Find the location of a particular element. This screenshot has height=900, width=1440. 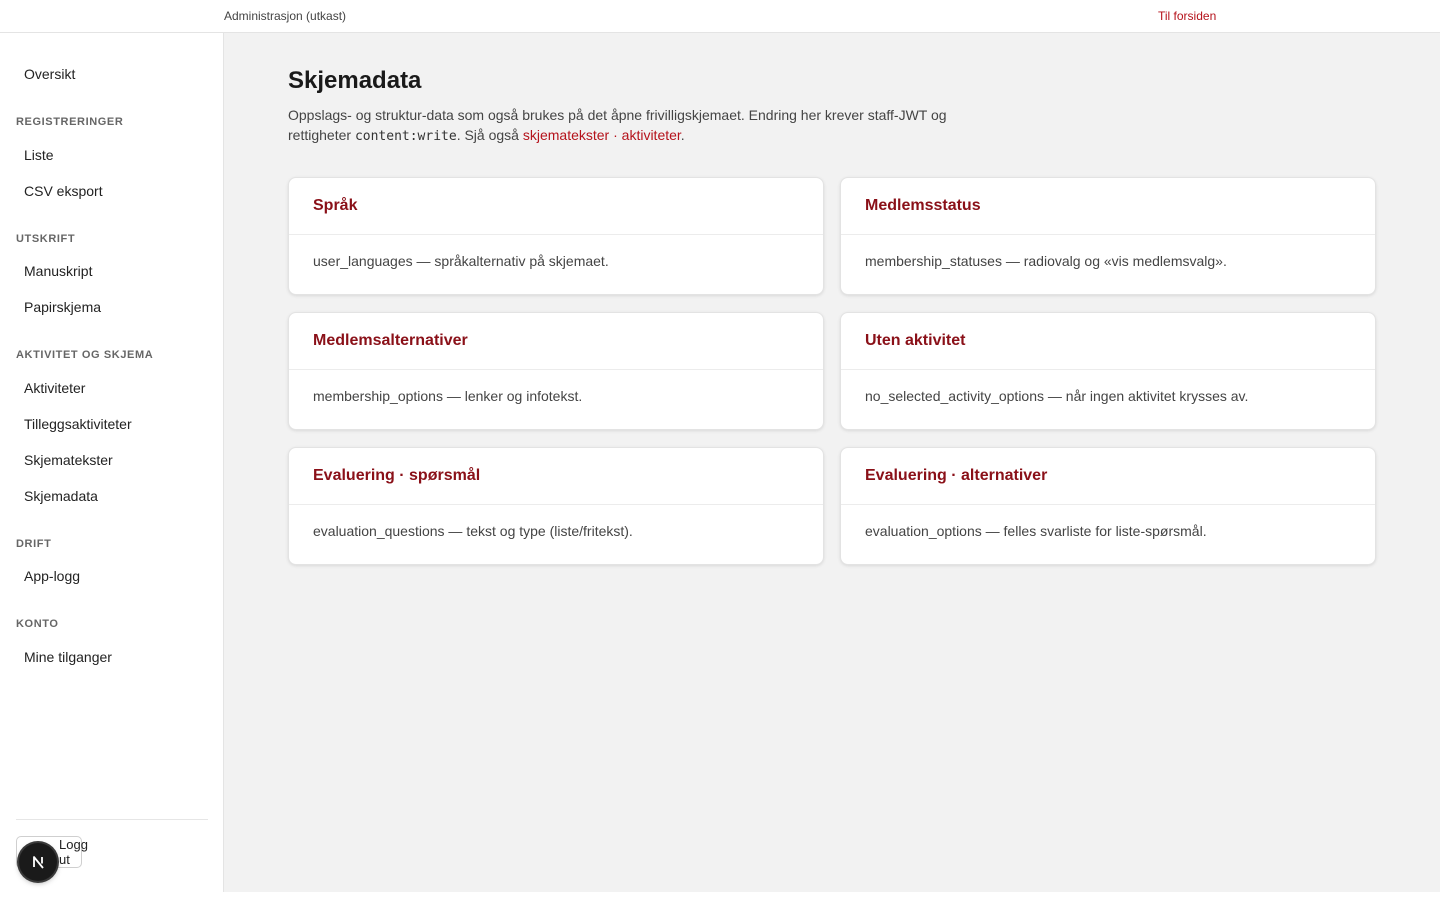

sidebar-item-oversikt: Oversikt is located at coordinates (49, 74).